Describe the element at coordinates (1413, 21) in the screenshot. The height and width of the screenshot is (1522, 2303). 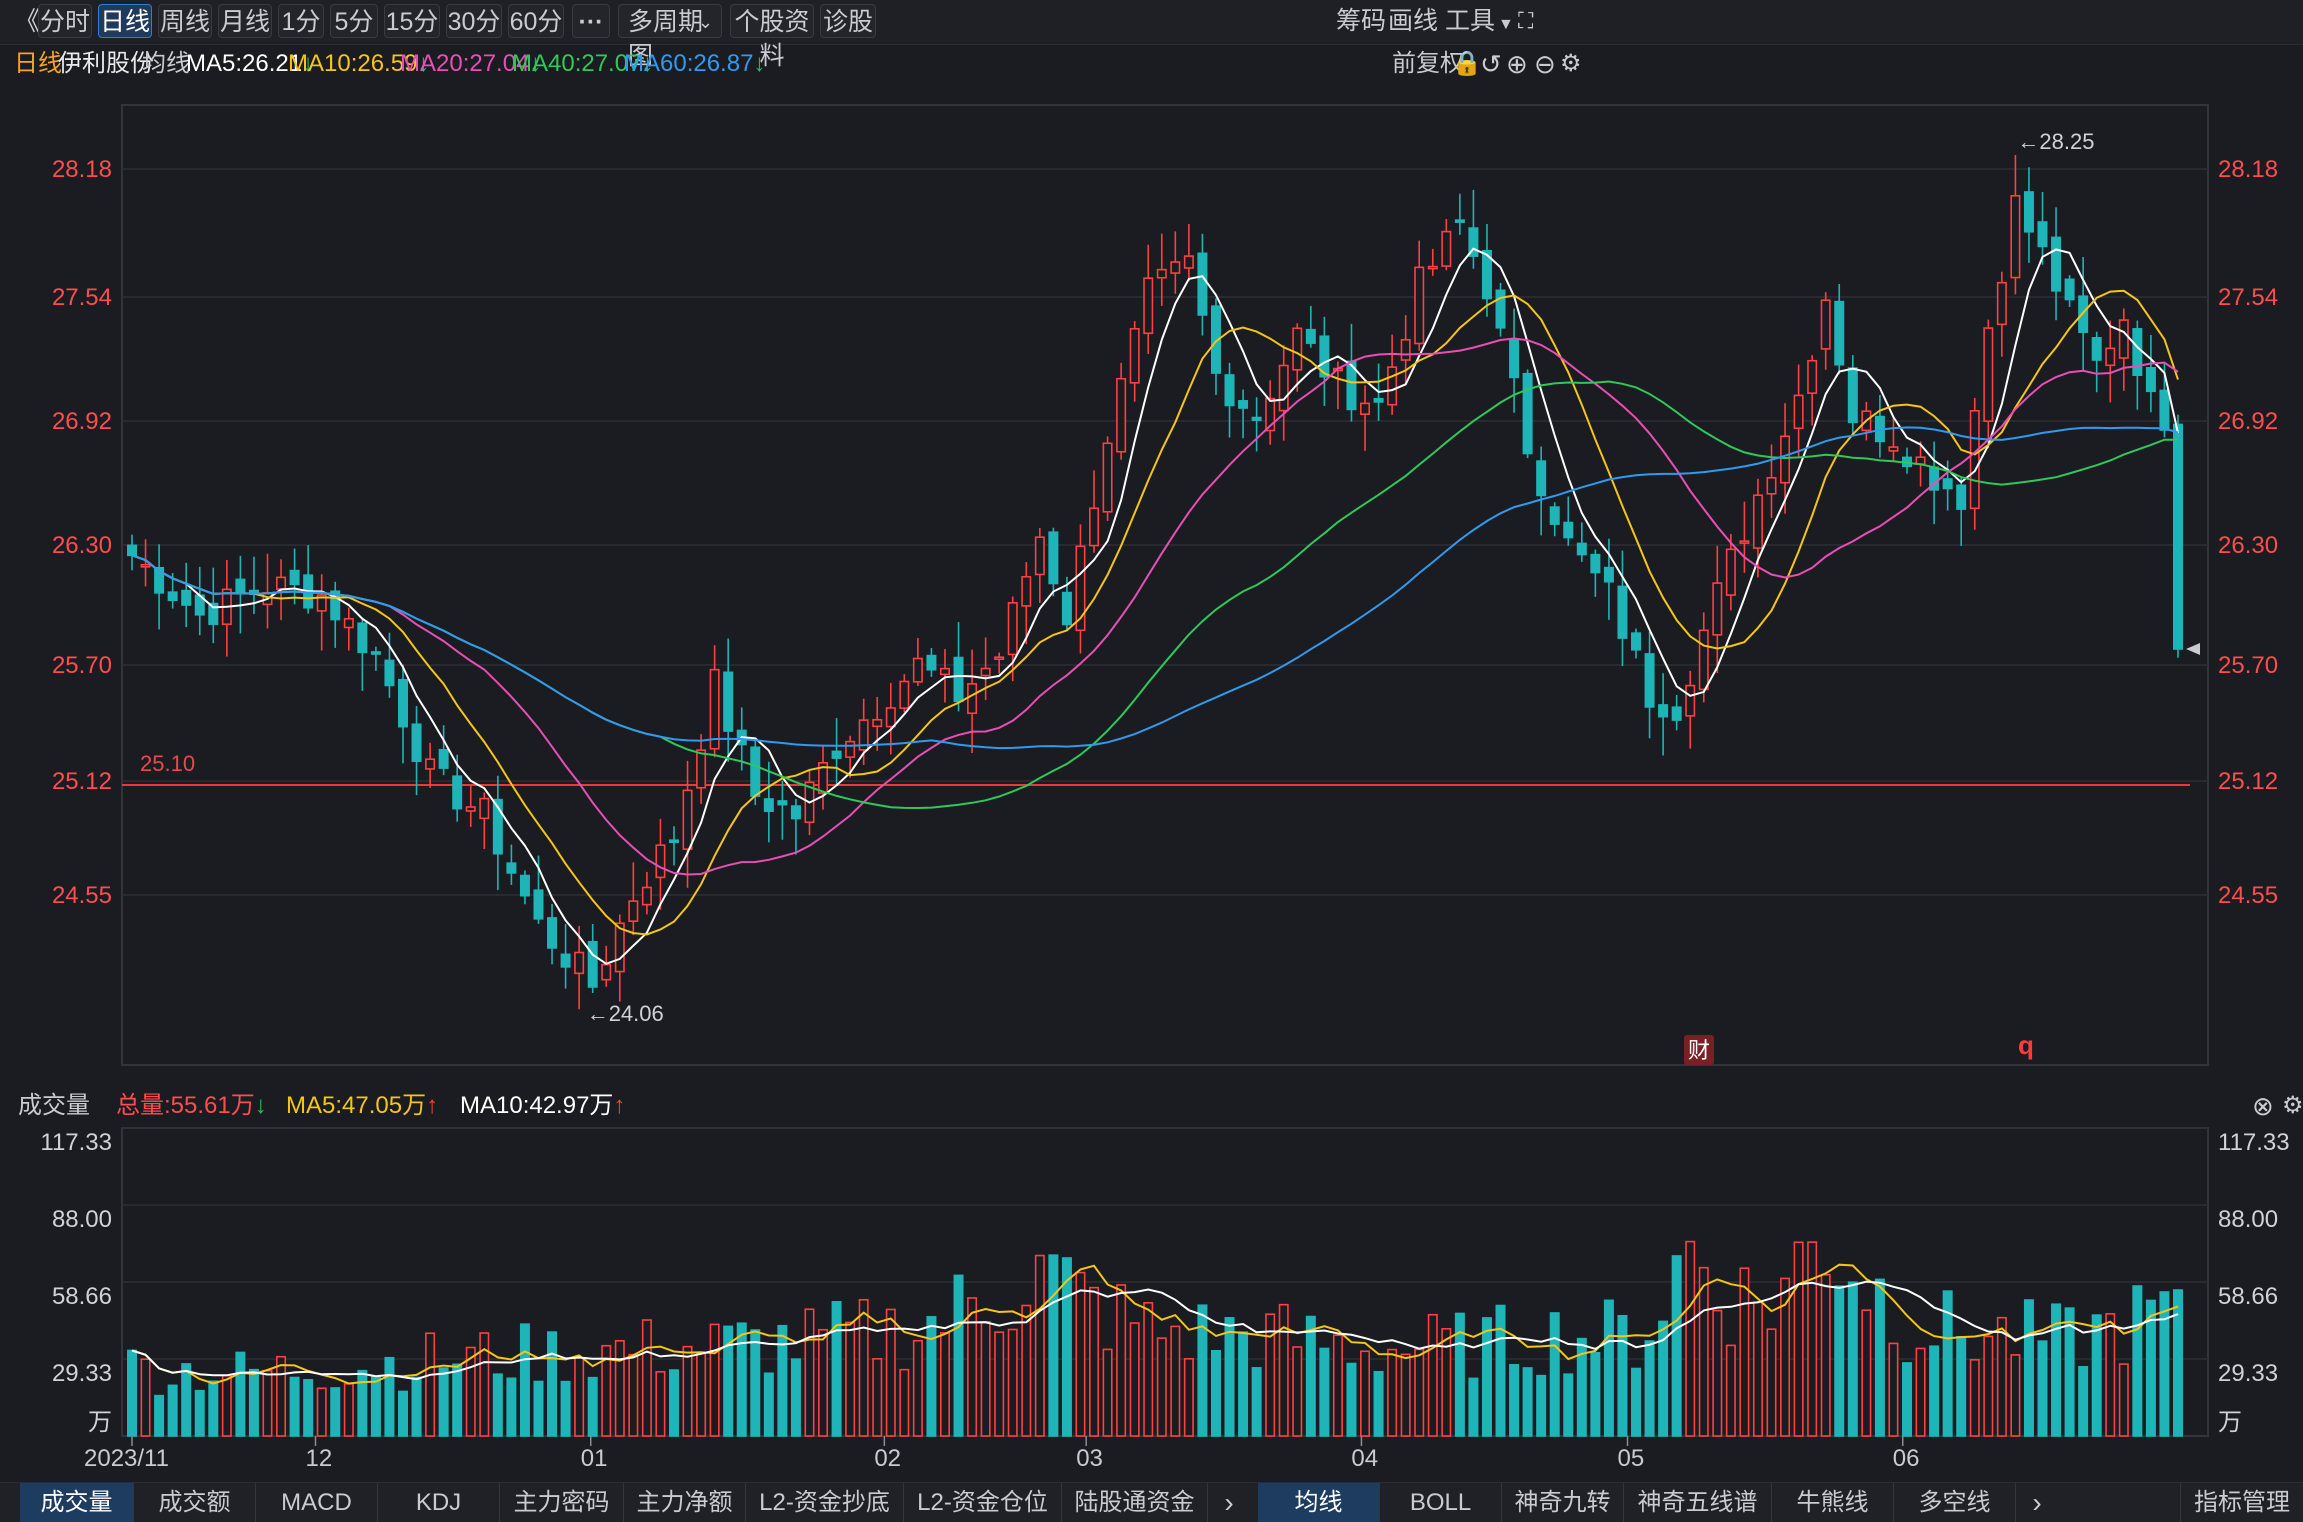
I see `draw-line-button: 画线` at that location.